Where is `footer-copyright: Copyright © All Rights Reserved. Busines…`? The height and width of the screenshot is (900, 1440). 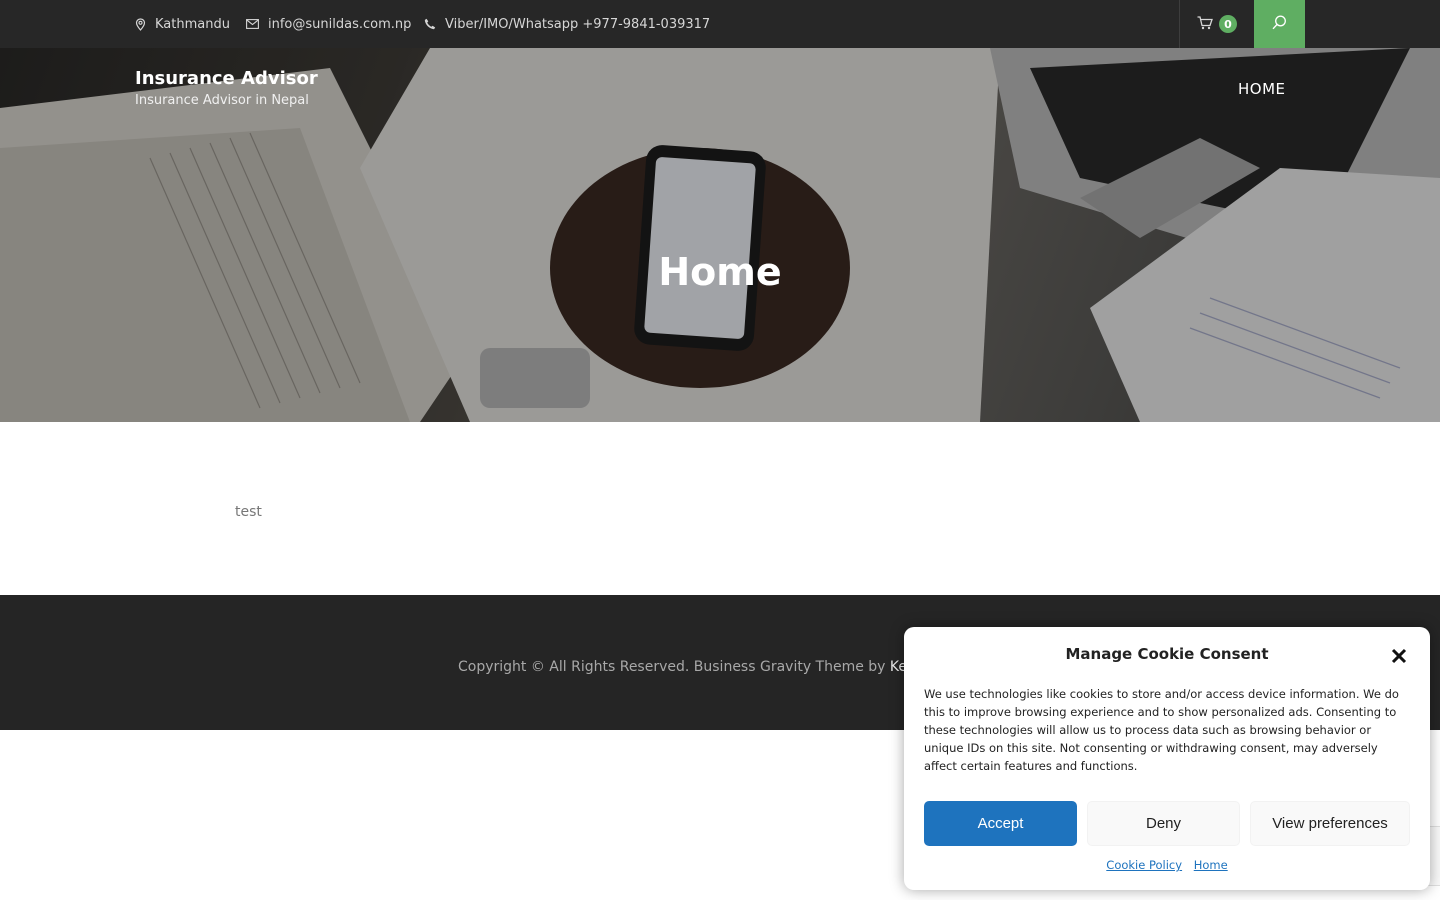 footer-copyright: Copyright © All Rights Reserved. Busines… is located at coordinates (682, 667).